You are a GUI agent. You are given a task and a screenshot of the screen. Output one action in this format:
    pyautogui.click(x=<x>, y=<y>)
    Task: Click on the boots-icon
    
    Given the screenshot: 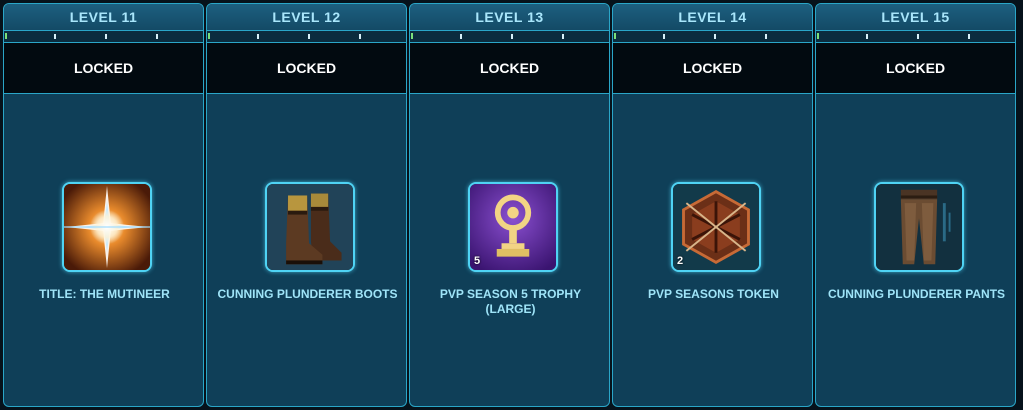 What is the action you would take?
    pyautogui.click(x=310, y=227)
    